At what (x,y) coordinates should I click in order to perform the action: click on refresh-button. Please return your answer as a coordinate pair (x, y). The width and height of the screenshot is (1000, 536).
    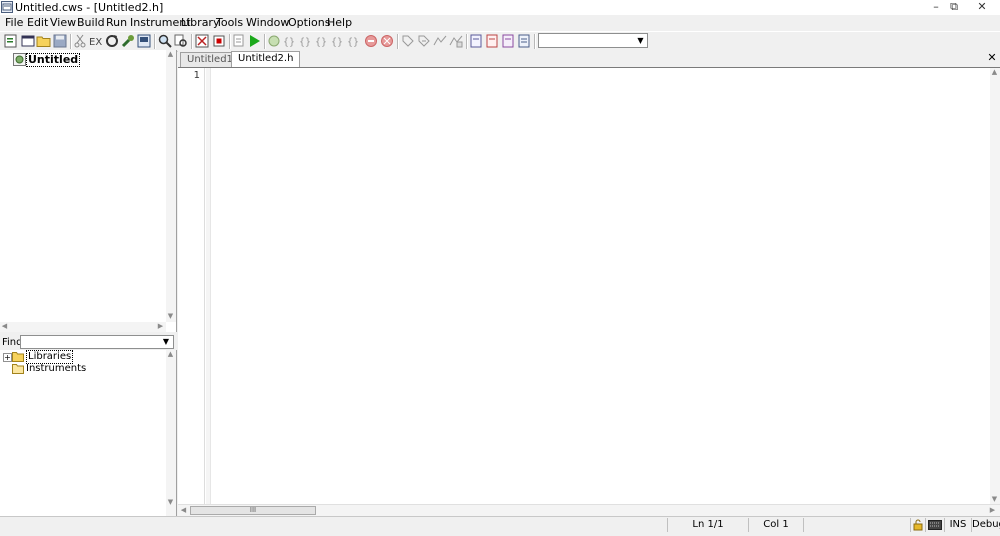
    Looking at the image, I should click on (112, 41).